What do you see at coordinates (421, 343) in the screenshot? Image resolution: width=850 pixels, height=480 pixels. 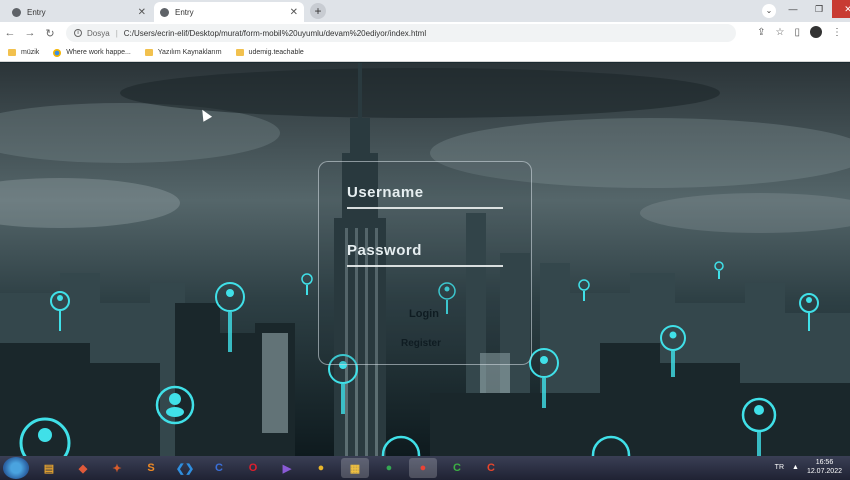 I see `register-button: Register` at bounding box center [421, 343].